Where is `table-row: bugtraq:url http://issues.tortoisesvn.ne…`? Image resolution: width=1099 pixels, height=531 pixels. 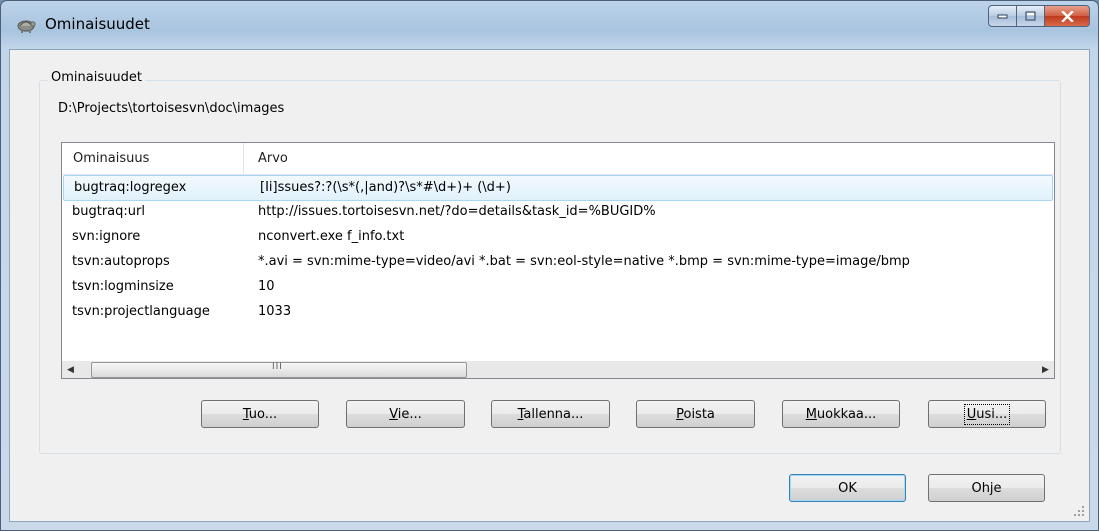 table-row: bugtraq:url http://issues.tortoisesvn.ne… is located at coordinates (558, 212).